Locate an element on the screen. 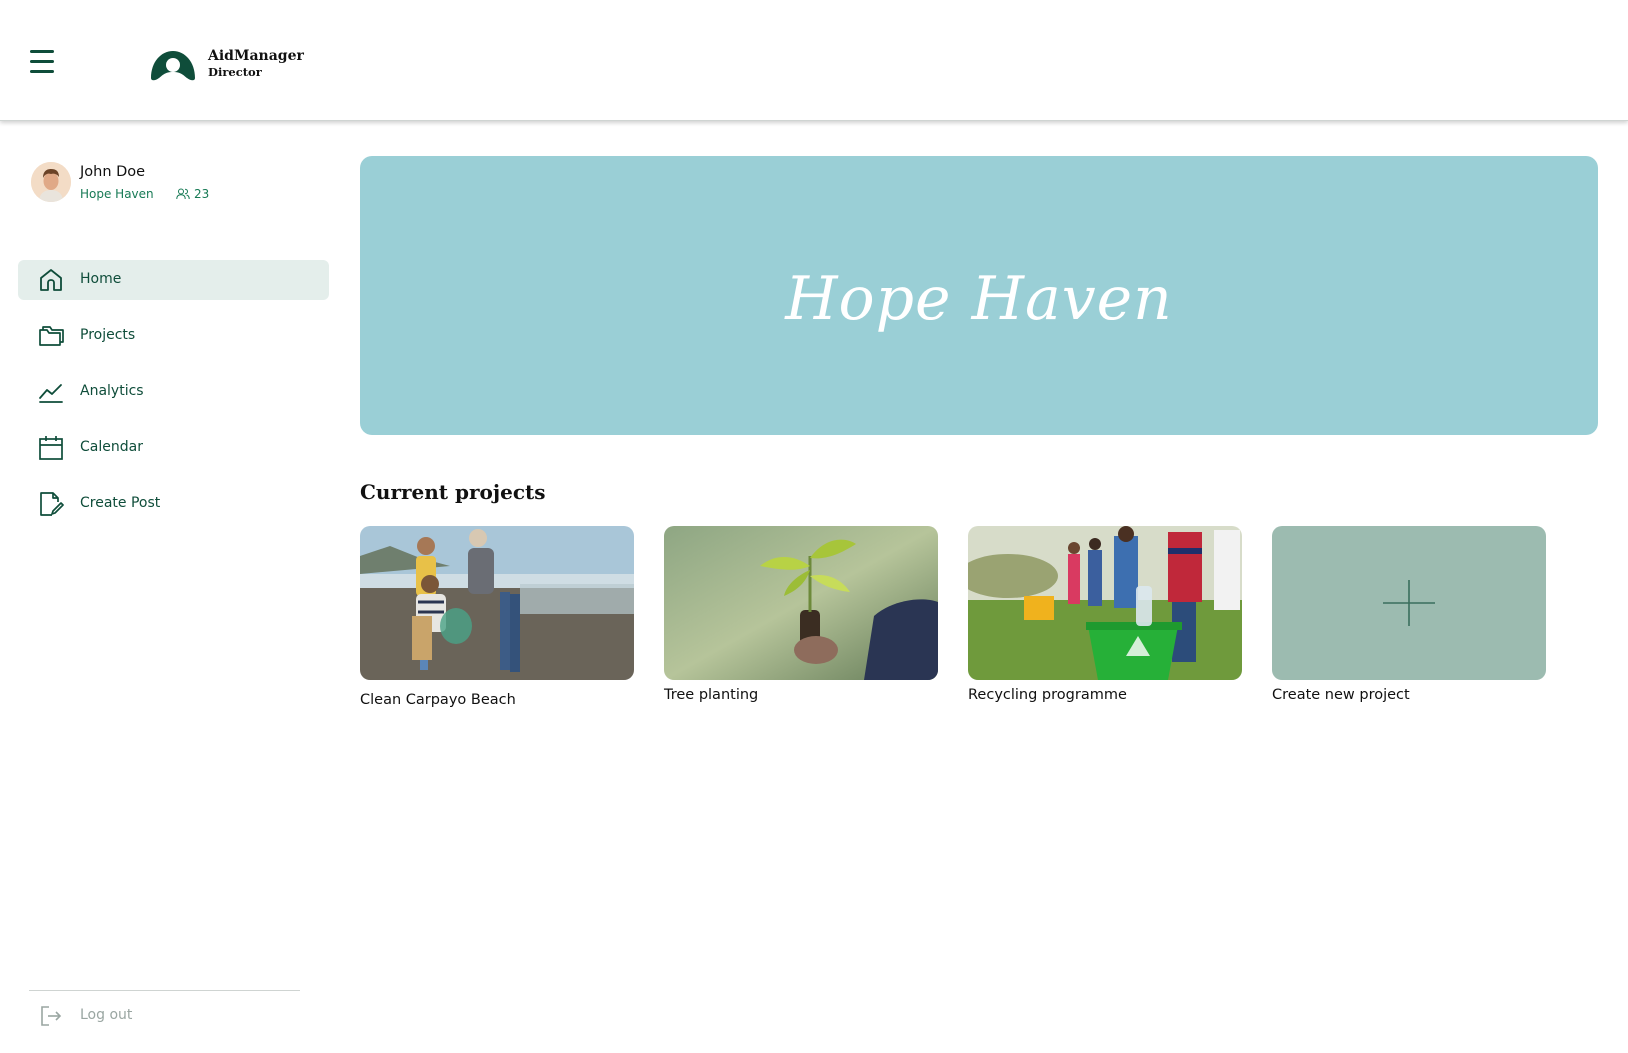 This screenshot has width=1628, height=1053. users-icon is located at coordinates (183, 194).